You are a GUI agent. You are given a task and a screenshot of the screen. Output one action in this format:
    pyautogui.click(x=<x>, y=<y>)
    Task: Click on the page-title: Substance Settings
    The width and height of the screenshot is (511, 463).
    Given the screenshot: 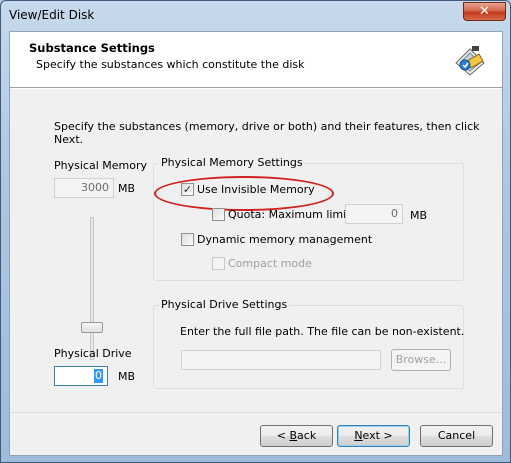 What is the action you would take?
    pyautogui.click(x=92, y=48)
    